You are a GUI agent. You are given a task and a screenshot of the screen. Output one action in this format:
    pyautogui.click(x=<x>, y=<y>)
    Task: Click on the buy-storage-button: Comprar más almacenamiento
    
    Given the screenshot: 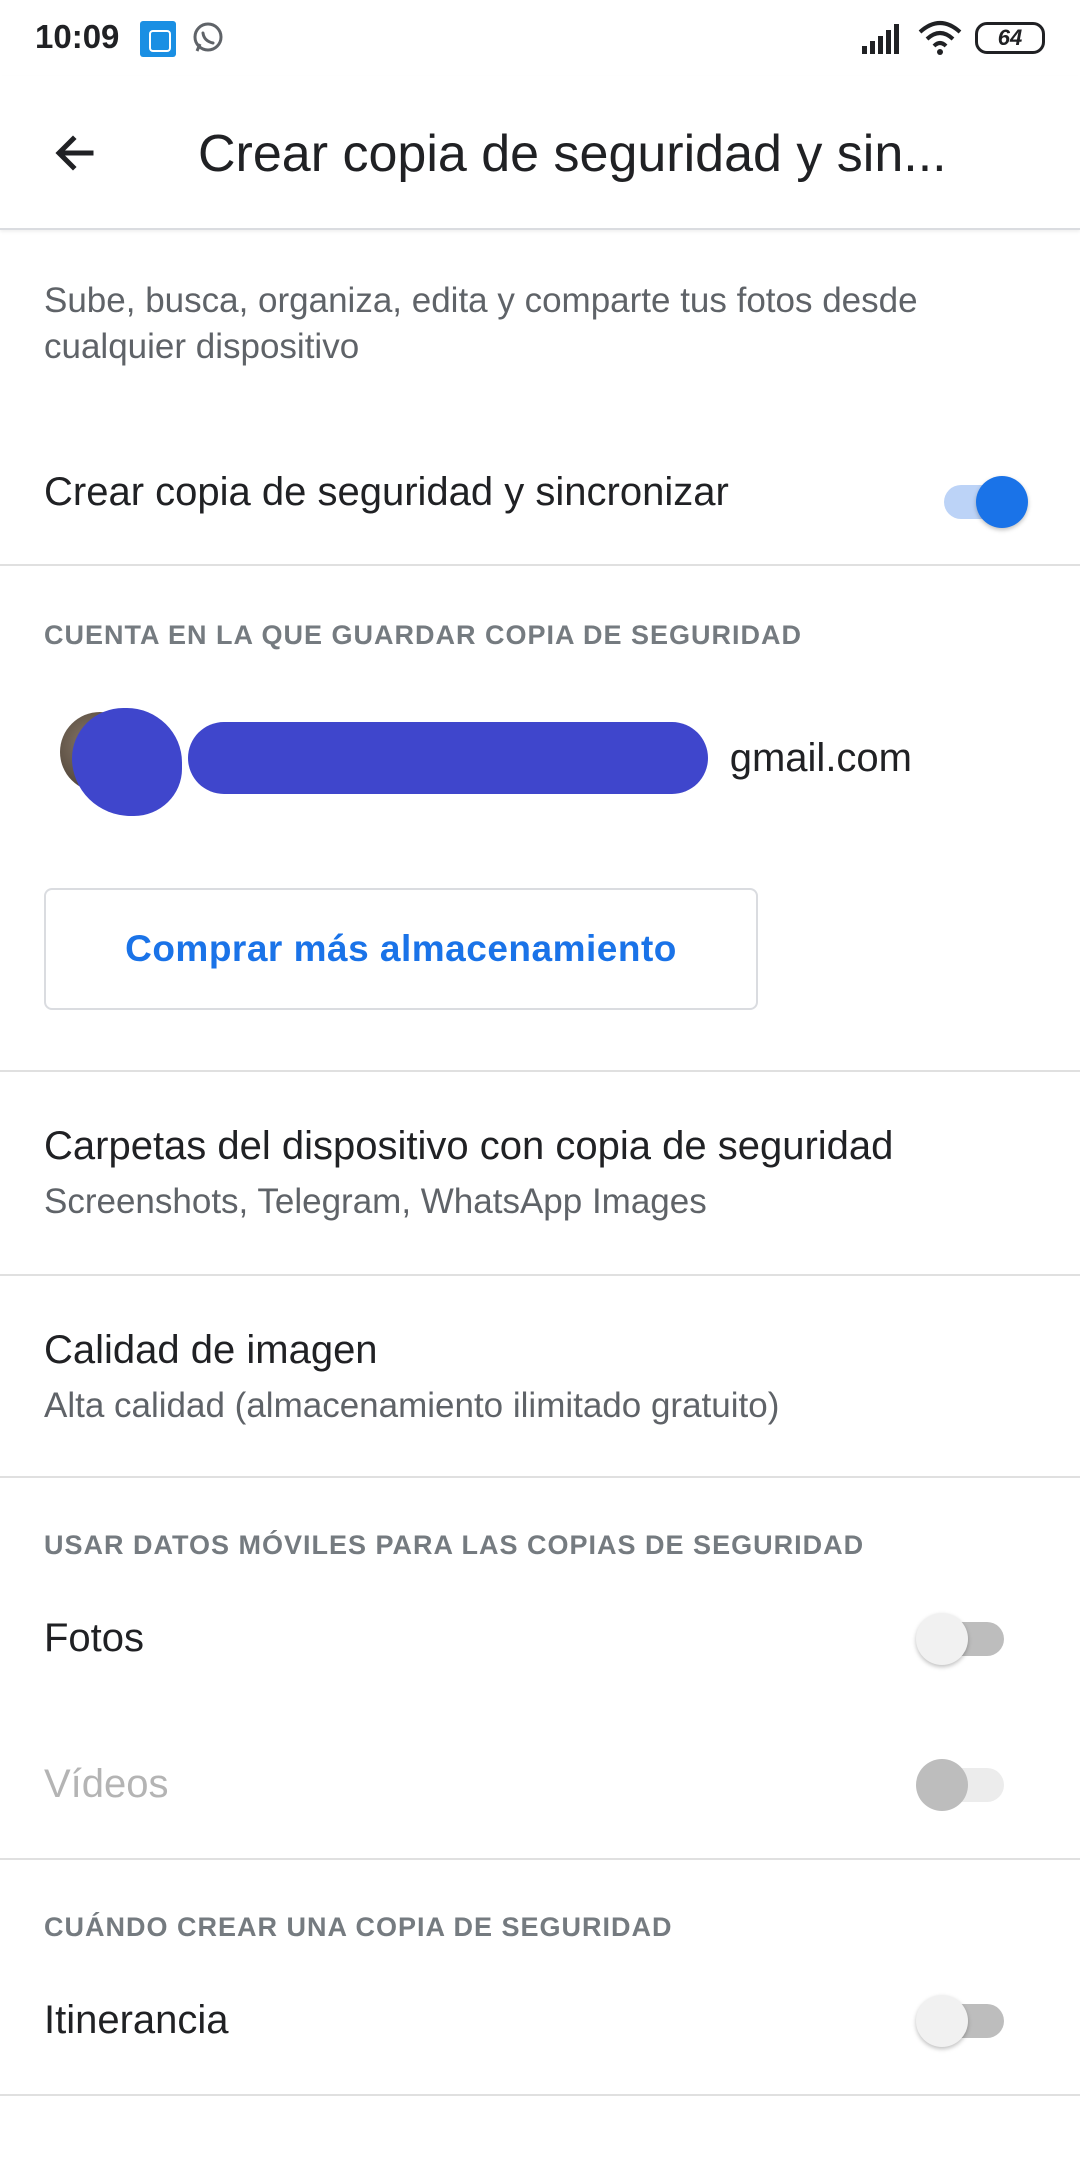 What is the action you would take?
    pyautogui.click(x=401, y=949)
    